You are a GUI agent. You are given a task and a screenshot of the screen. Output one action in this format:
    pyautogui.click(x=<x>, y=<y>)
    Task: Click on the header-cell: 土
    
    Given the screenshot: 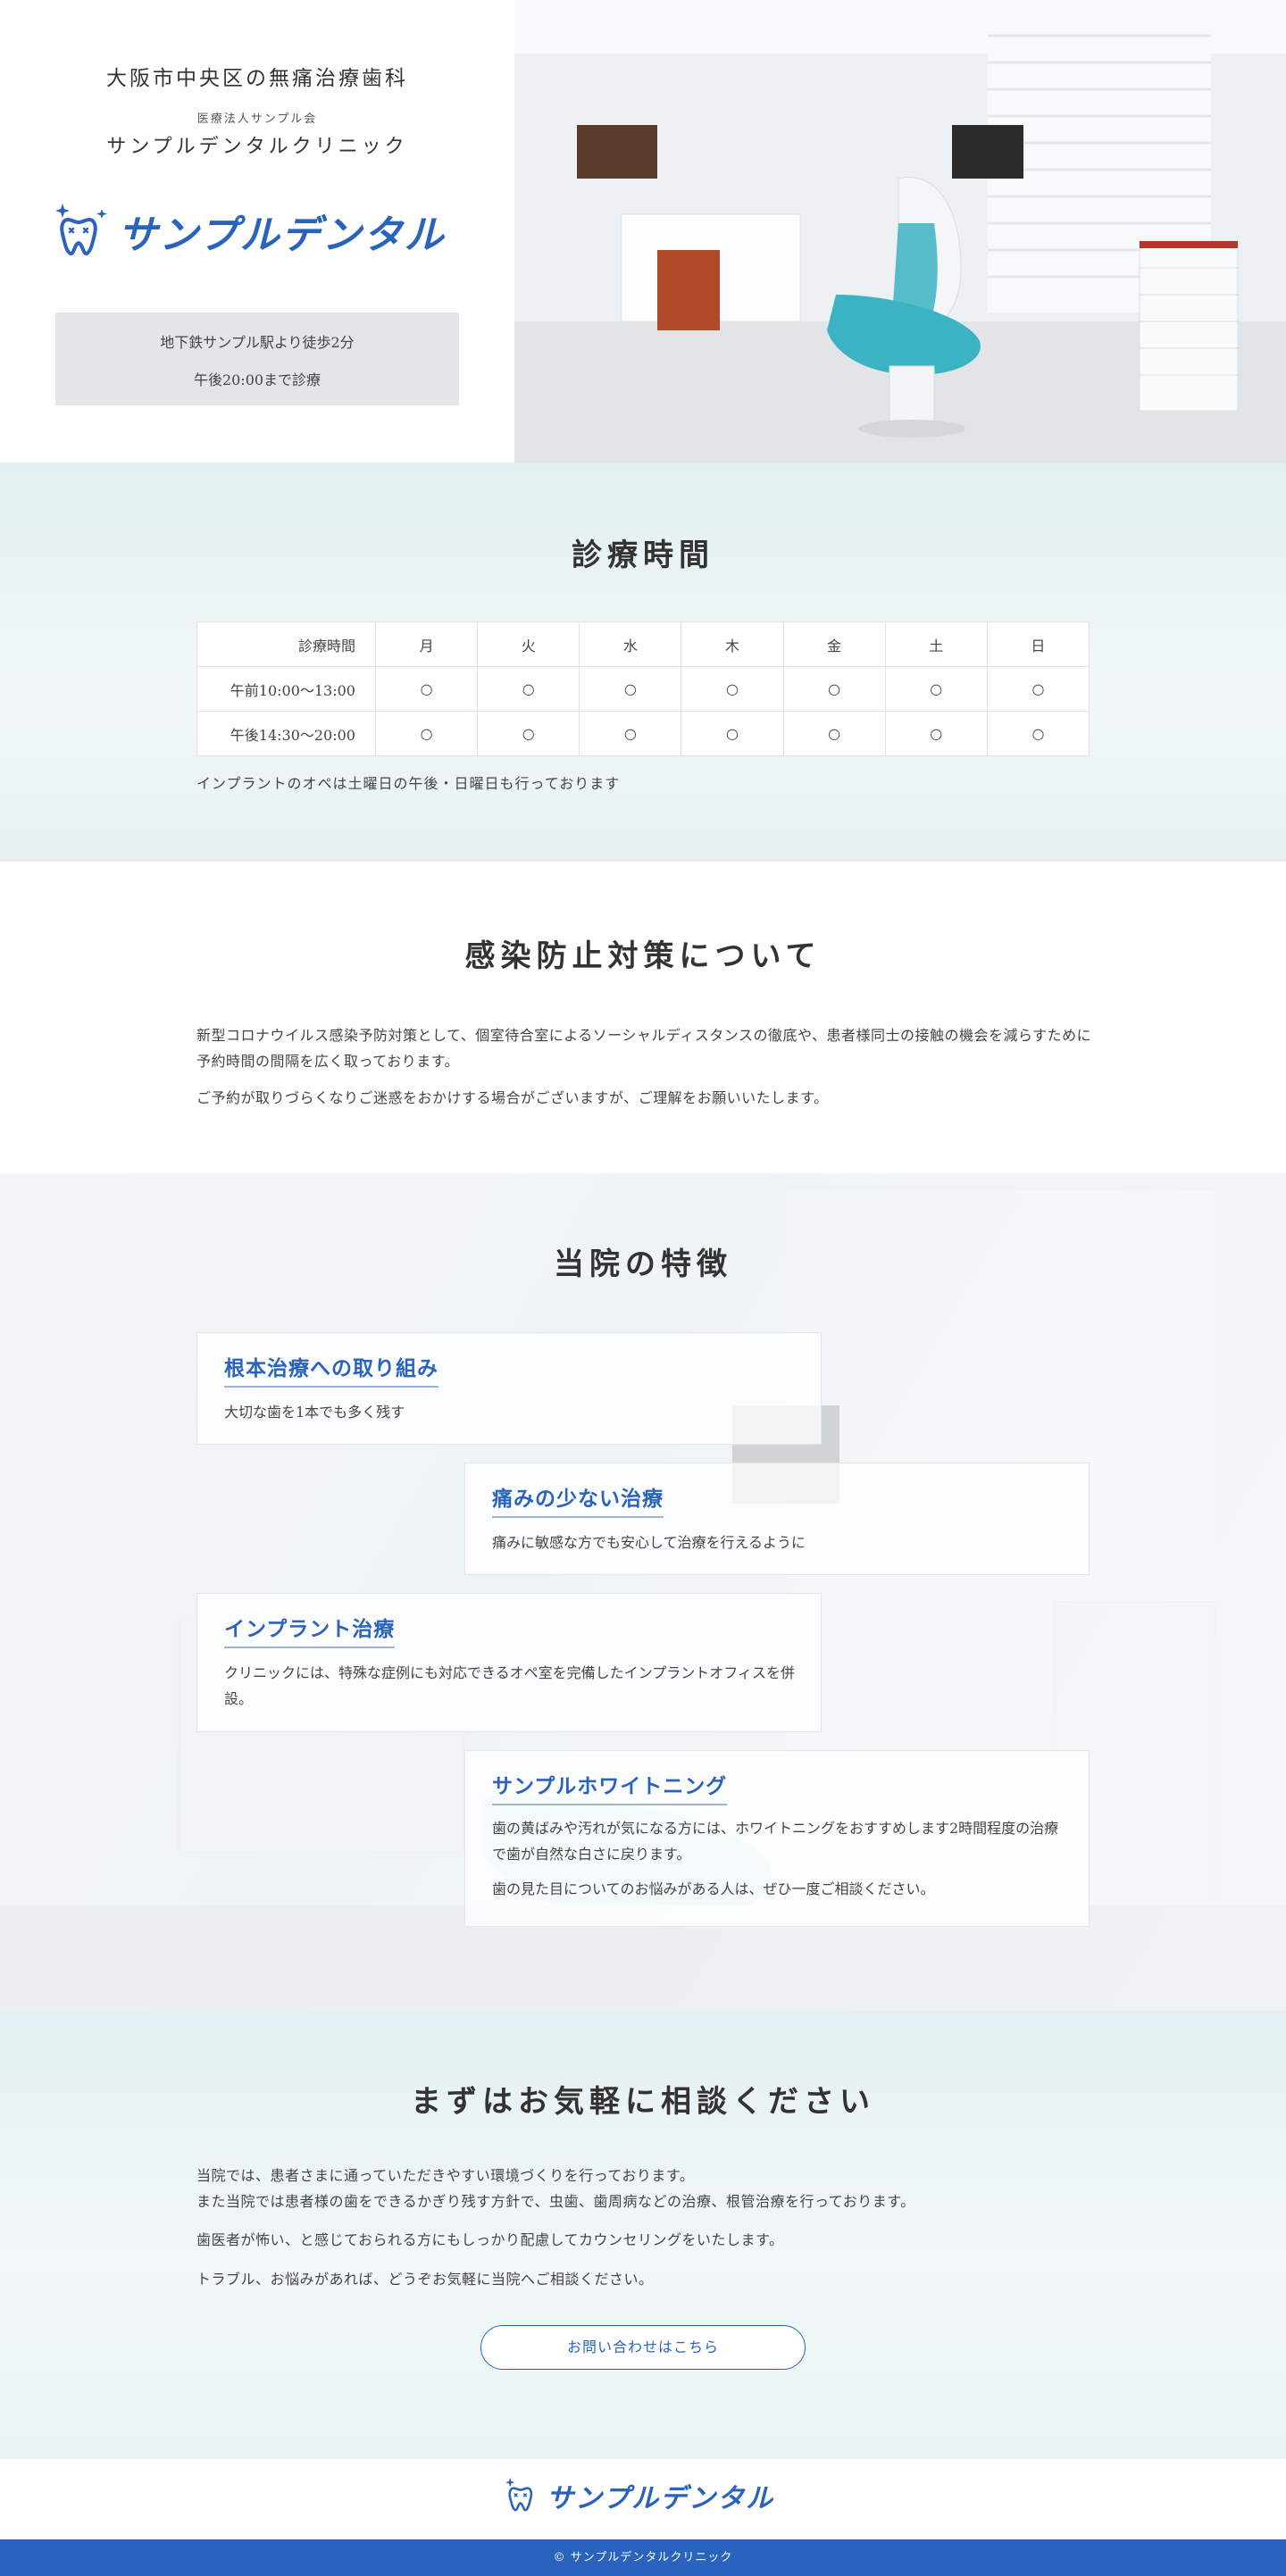 What is the action you would take?
    pyautogui.click(x=936, y=644)
    